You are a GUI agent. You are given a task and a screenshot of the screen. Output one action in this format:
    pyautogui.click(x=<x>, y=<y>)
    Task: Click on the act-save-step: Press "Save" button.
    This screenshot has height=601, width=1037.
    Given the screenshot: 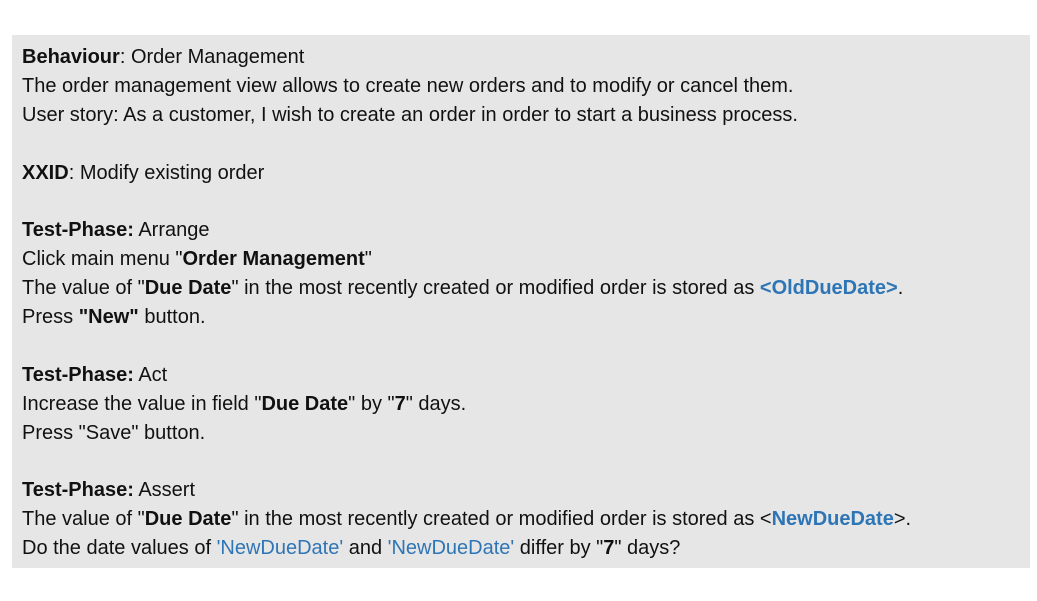 What is the action you would take?
    pyautogui.click(x=114, y=432)
    